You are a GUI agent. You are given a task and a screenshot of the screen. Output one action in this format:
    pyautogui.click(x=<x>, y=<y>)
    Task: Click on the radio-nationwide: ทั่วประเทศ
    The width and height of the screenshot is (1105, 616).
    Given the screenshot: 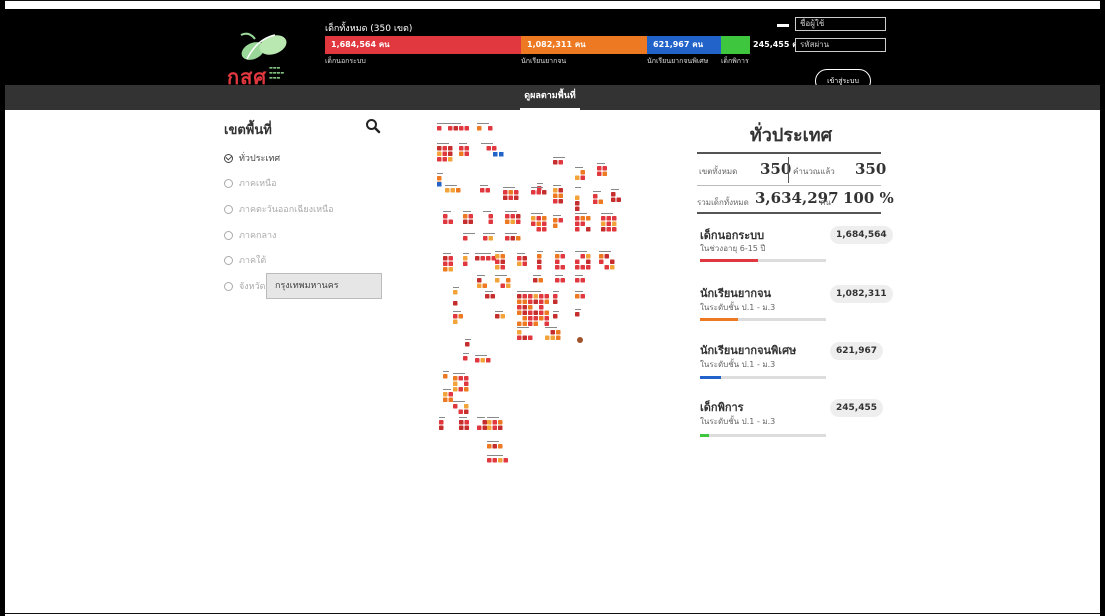 What is the action you would take?
    pyautogui.click(x=252, y=158)
    